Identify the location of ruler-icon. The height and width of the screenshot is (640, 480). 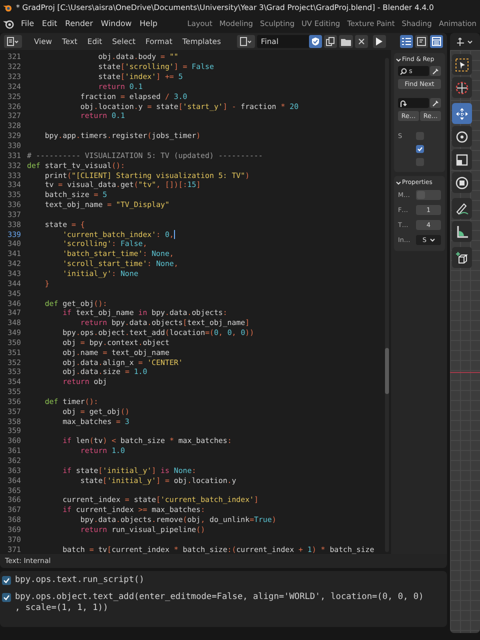
(462, 231).